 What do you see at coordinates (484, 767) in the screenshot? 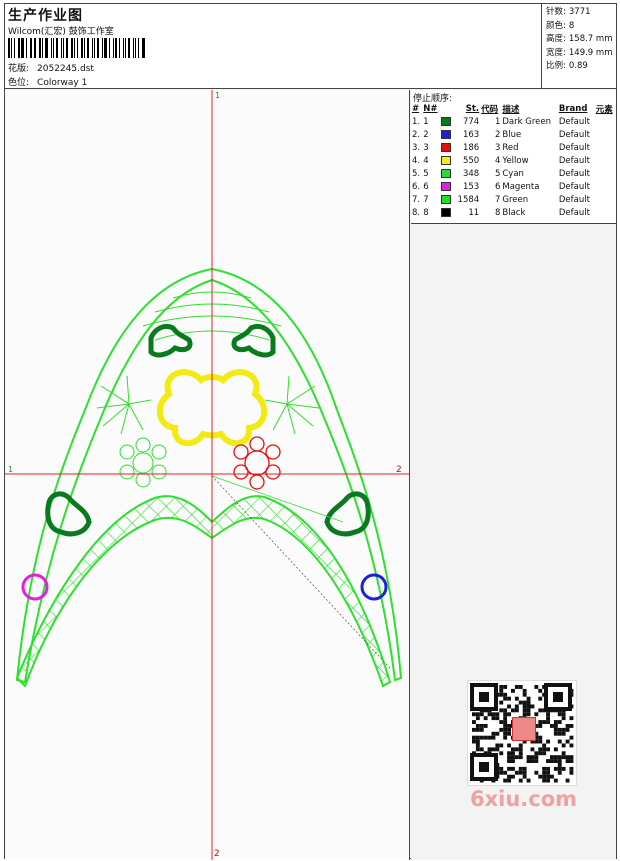
I see `qr-finder-center` at bounding box center [484, 767].